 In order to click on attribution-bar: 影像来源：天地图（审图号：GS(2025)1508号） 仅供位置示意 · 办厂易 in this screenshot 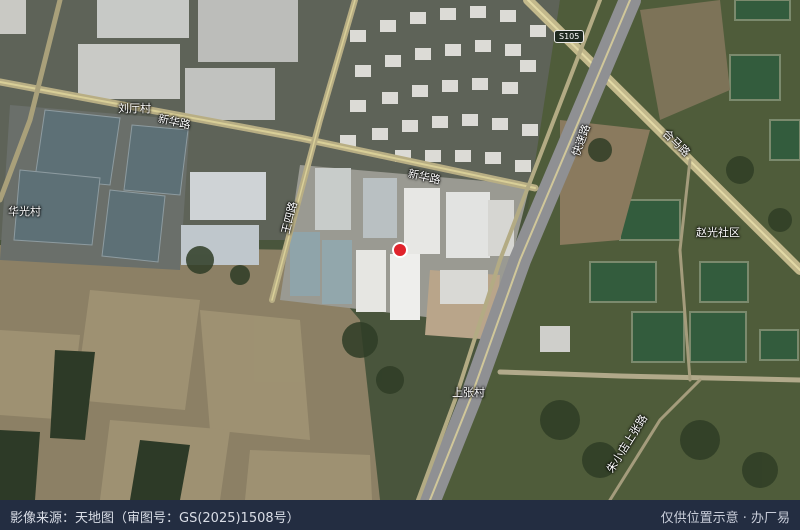, I will do `click(400, 515)`.